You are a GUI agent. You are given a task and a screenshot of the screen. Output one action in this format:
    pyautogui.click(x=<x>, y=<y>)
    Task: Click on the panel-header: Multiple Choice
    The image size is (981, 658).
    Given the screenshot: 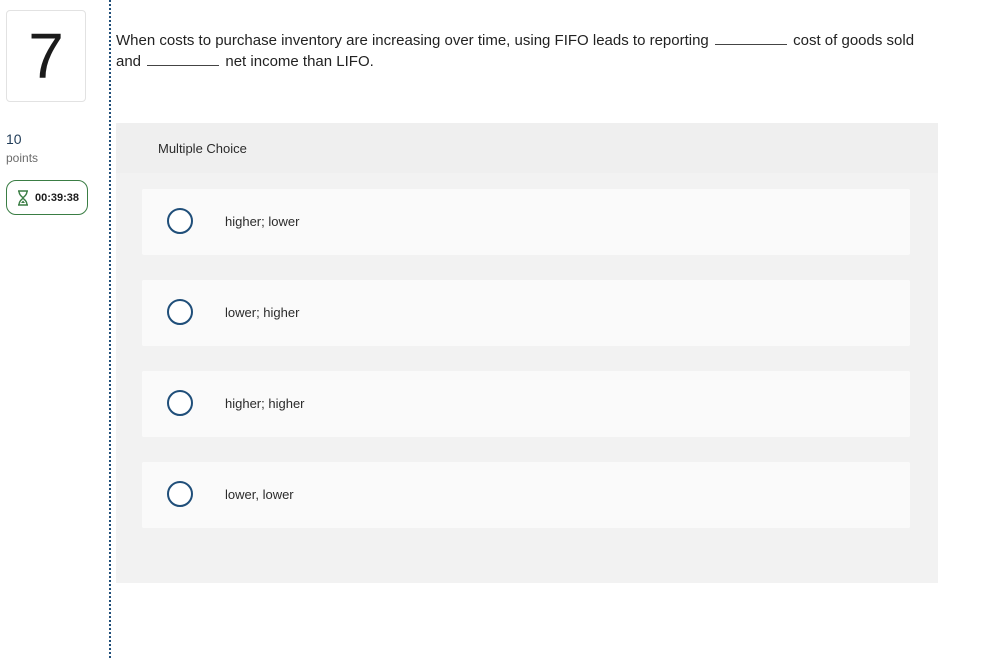 What is the action you would take?
    pyautogui.click(x=202, y=148)
    